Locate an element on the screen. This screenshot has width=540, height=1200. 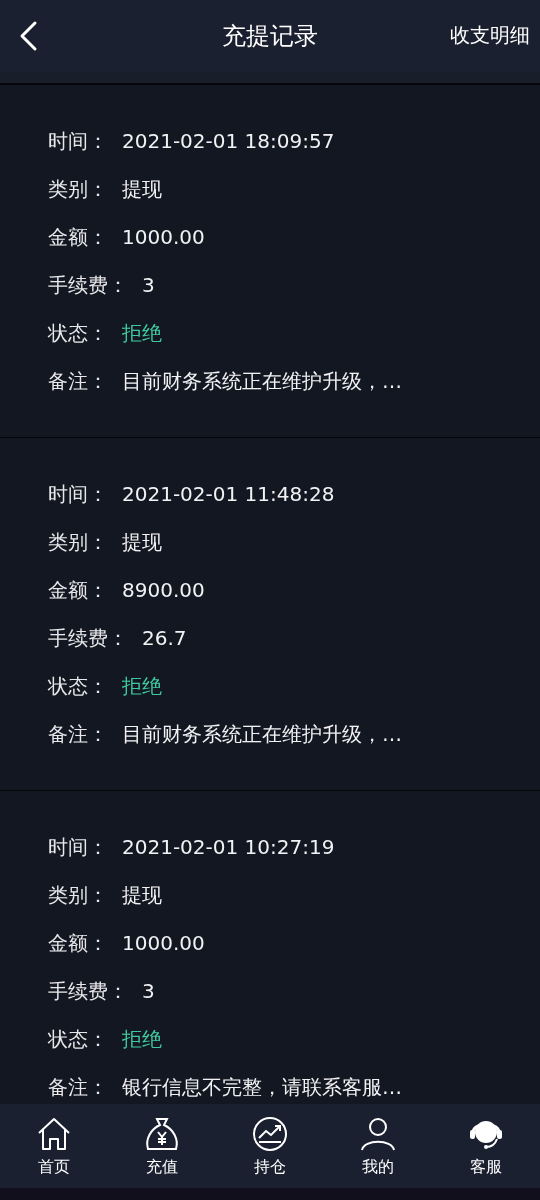
field-value: 26.7 is located at coordinates (164, 638).